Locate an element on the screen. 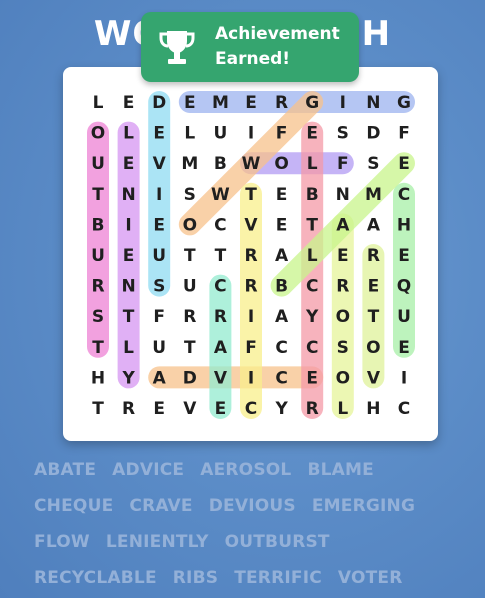 This screenshot has width=485, height=598. grid-letter: G is located at coordinates (312, 103).